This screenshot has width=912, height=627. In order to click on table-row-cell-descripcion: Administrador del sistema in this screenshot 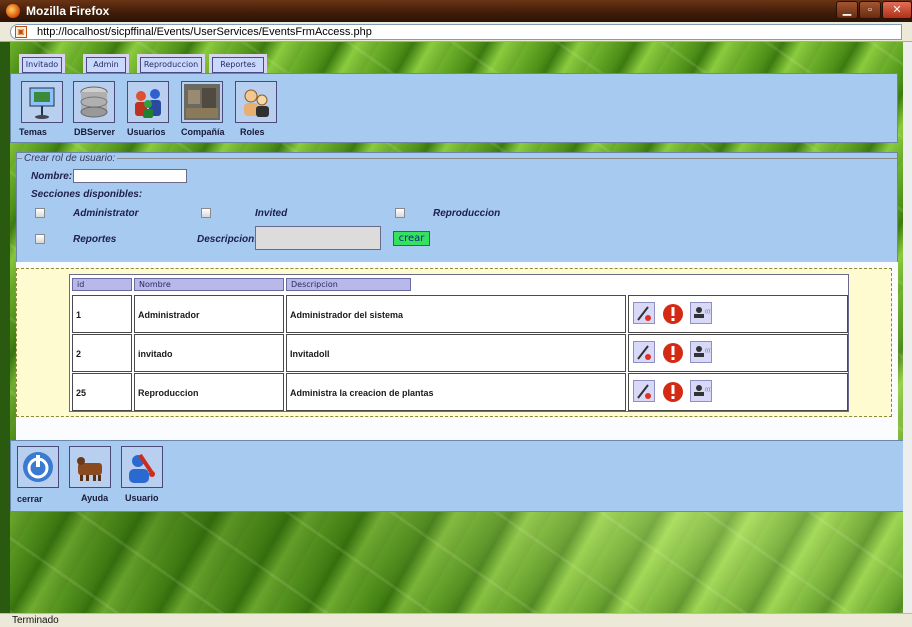, I will do `click(456, 314)`.